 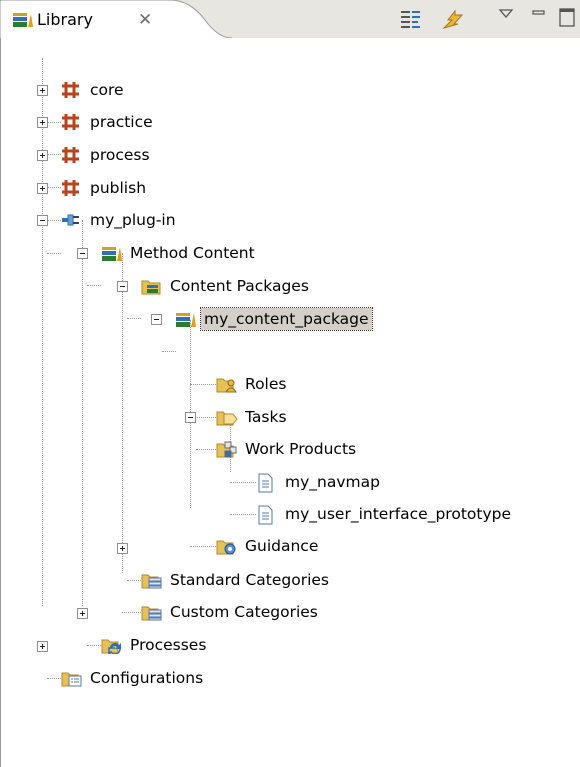 I want to click on tree-item-roles: Roles, so click(x=252, y=384).